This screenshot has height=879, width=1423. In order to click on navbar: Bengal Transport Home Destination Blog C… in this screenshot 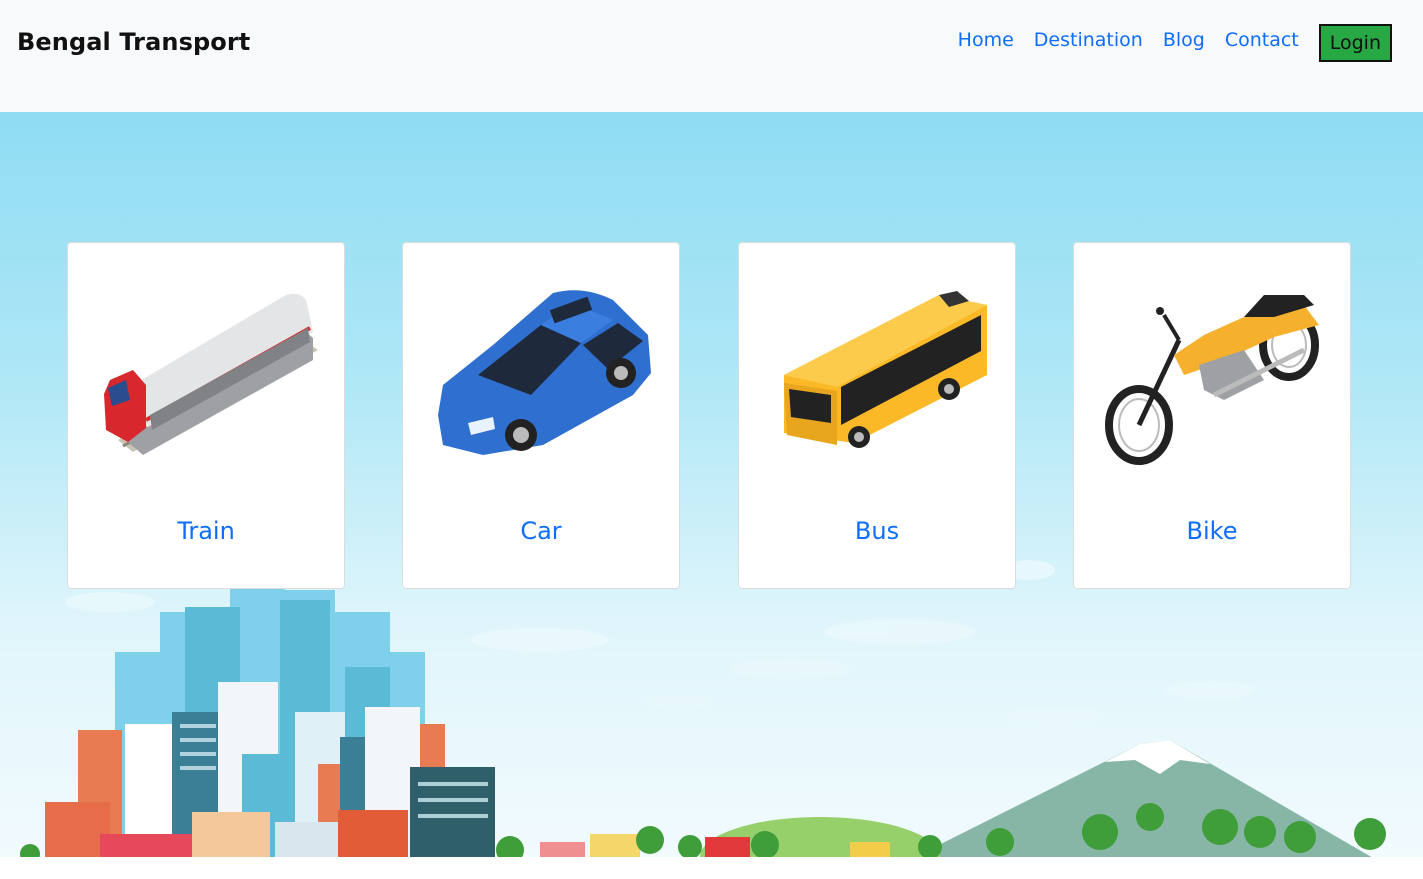, I will do `click(711, 56)`.